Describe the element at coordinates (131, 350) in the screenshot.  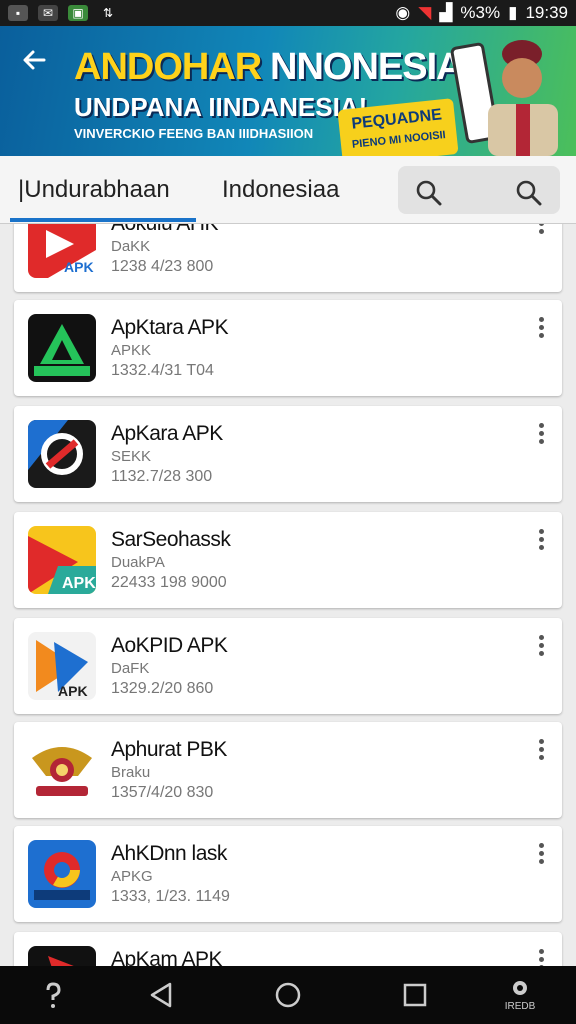
I see `app-type: APKK` at that location.